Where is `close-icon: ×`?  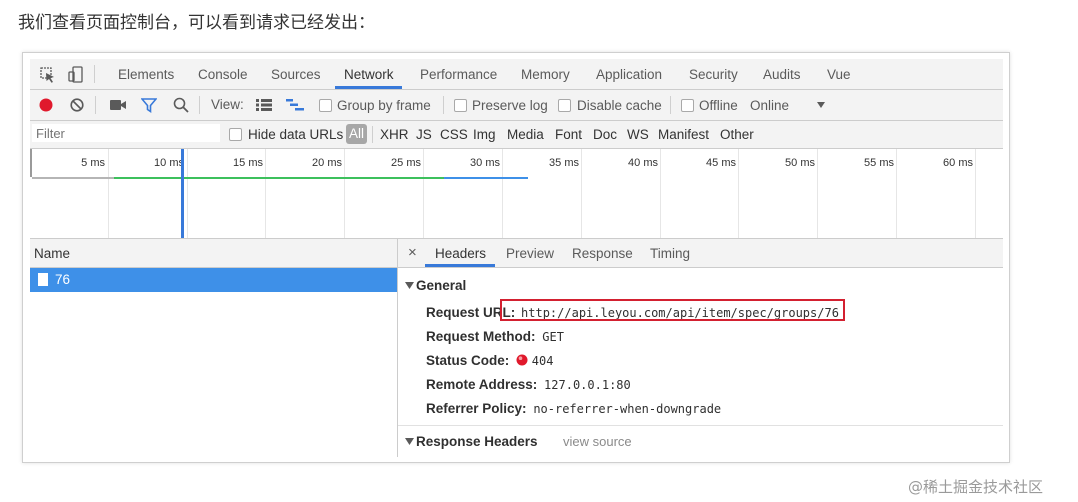
close-icon: × is located at coordinates (412, 252).